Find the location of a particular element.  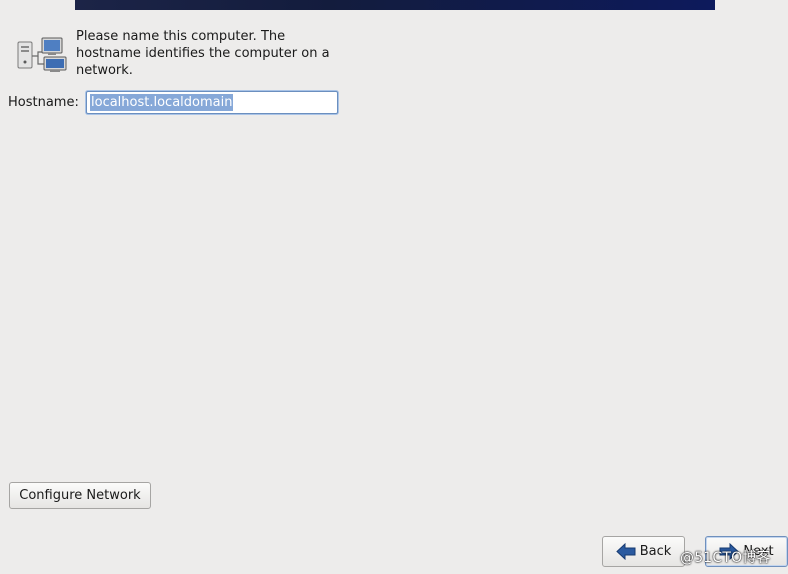

configure-network-button: Configure Network is located at coordinates (80, 495).